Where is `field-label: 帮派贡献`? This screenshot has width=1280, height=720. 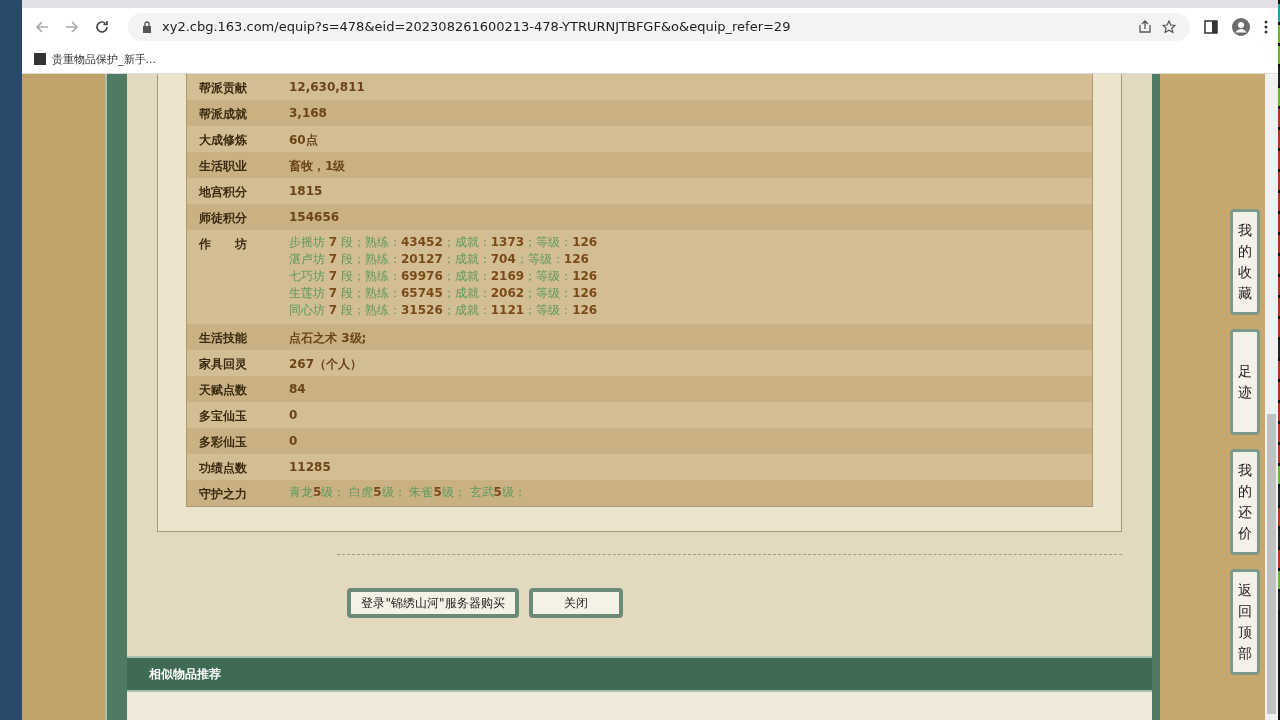
field-label: 帮派贡献 is located at coordinates (223, 88).